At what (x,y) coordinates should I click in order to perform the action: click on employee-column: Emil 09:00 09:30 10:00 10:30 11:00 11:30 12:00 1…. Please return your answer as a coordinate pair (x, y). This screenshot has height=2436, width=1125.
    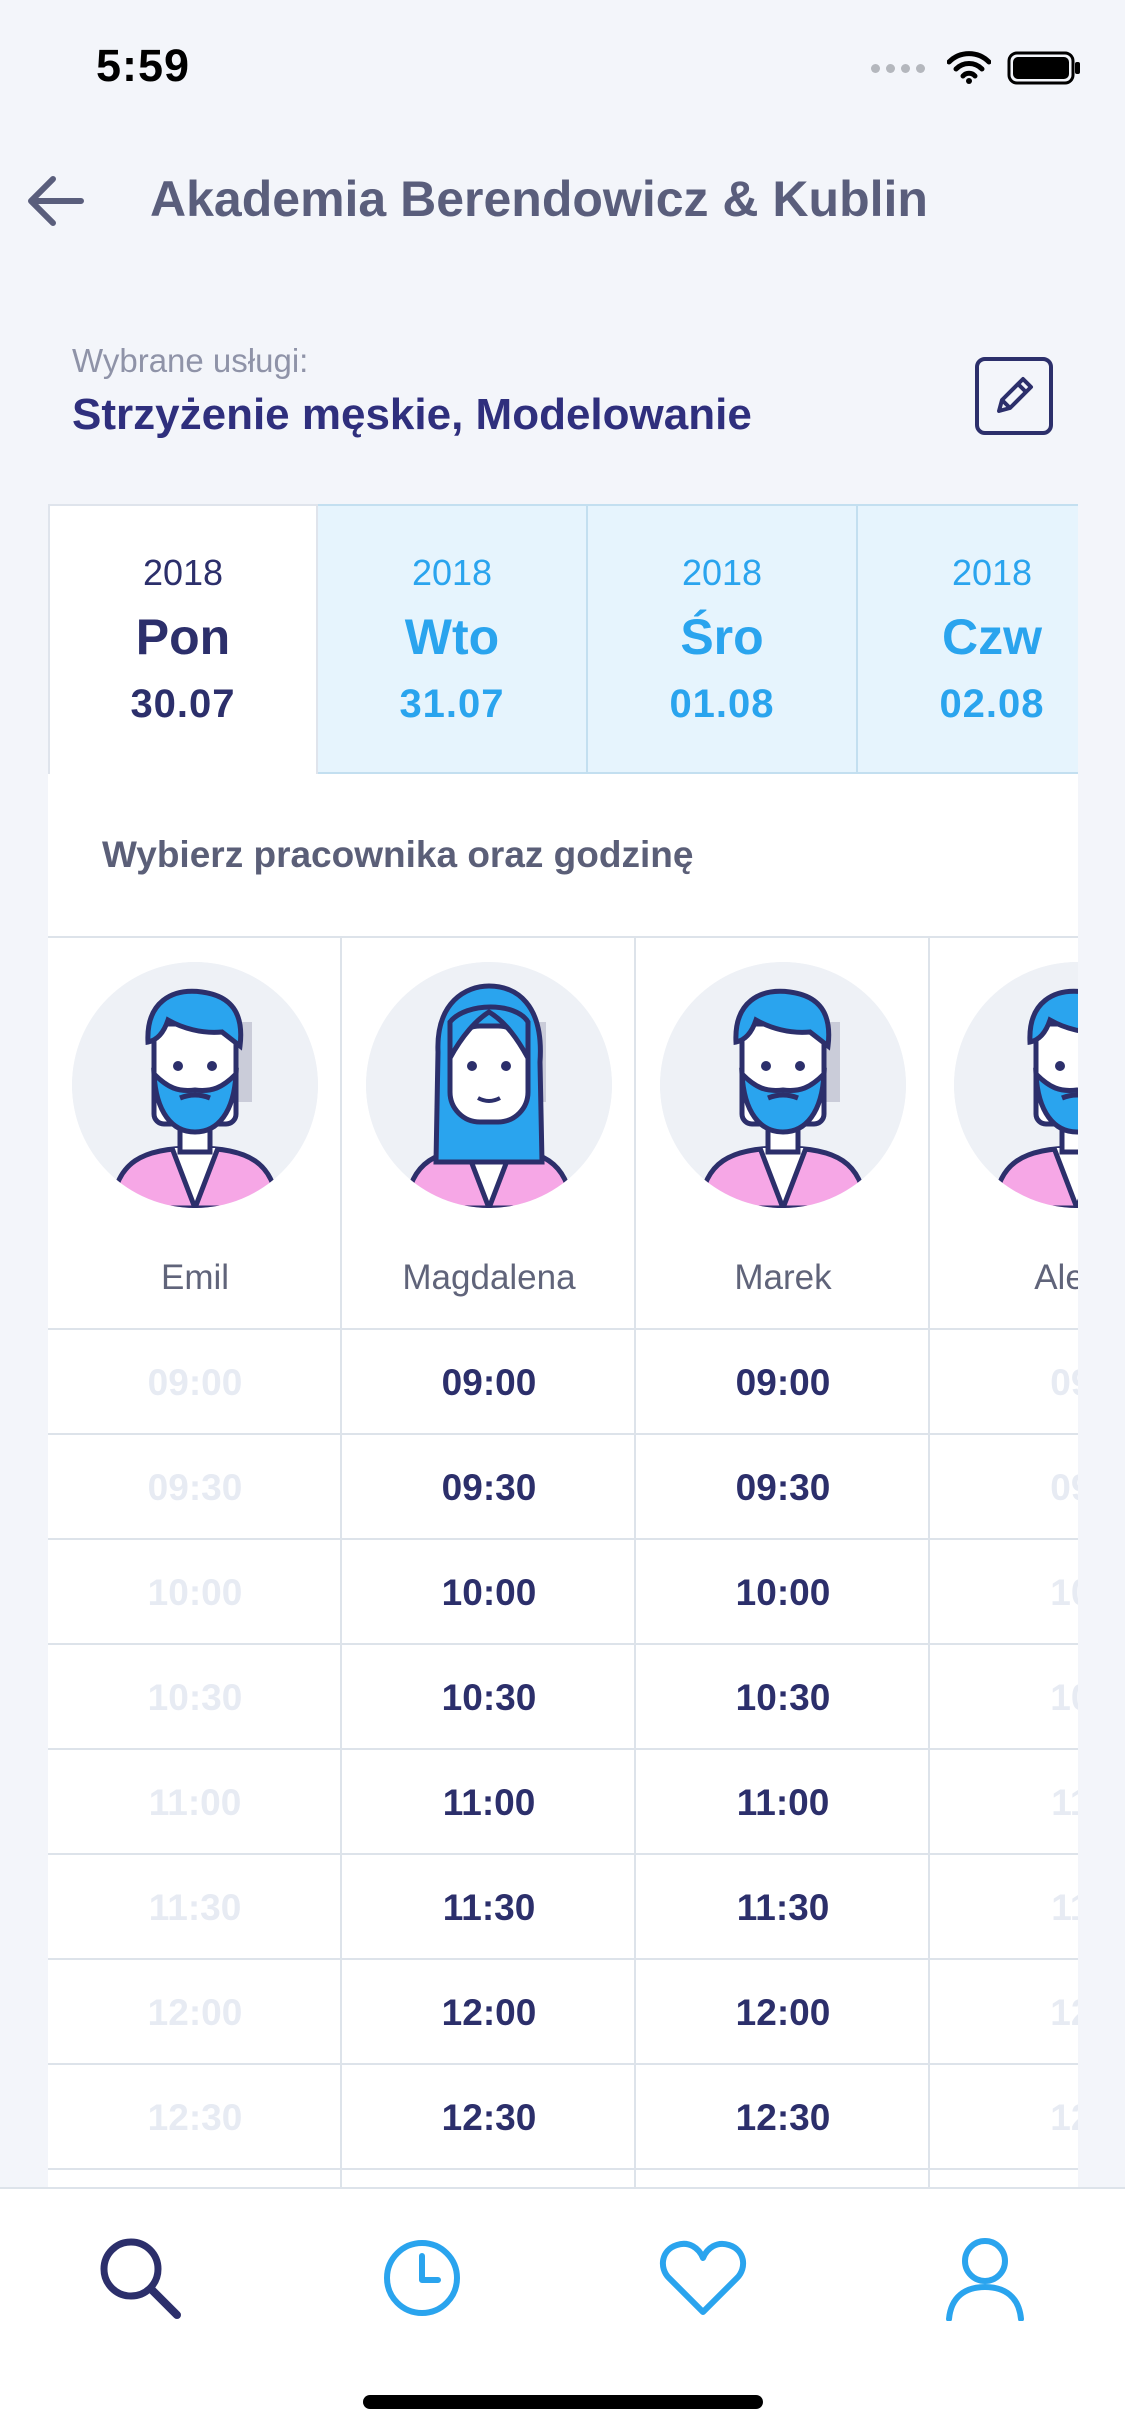
    Looking at the image, I should click on (195, 1563).